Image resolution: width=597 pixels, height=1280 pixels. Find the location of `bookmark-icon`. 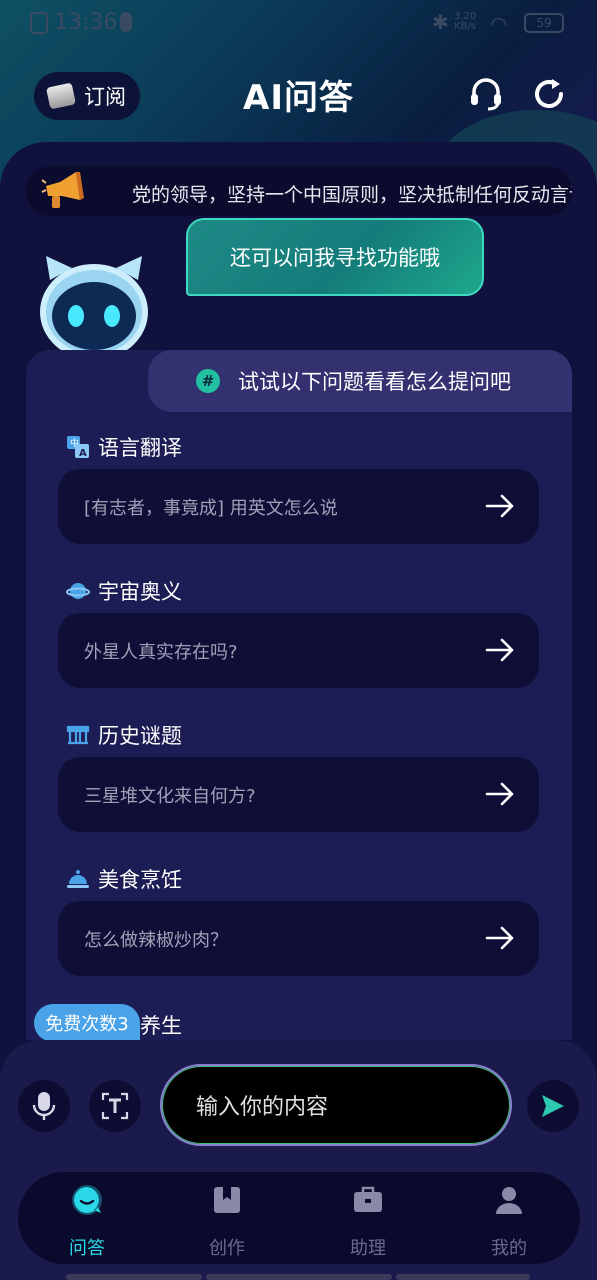

bookmark-icon is located at coordinates (227, 1200).